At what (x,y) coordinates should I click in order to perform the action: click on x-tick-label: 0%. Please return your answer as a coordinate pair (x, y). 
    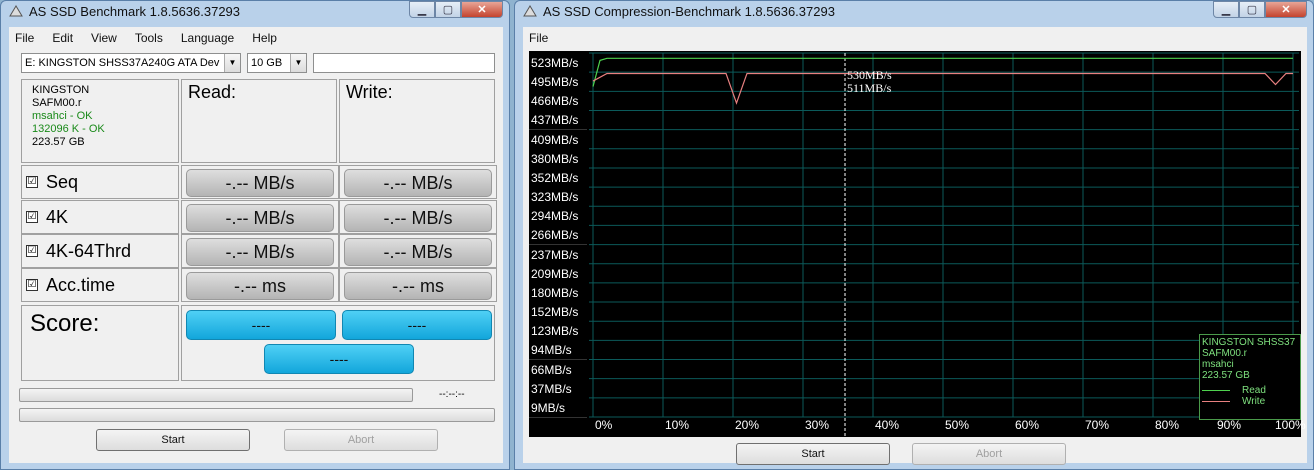
    Looking at the image, I should click on (604, 425).